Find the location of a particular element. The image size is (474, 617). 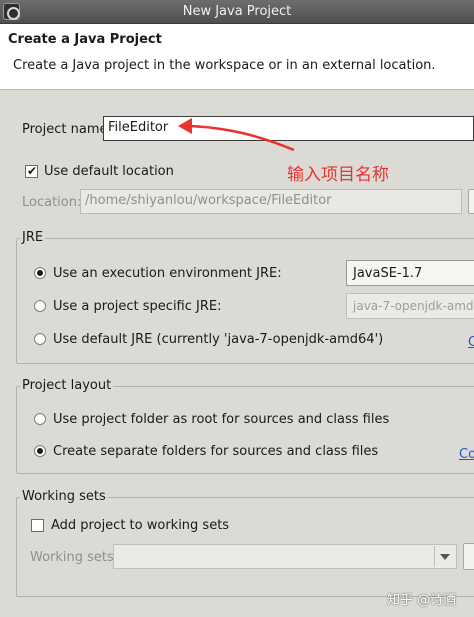

add-to-working-sets-checkbox is located at coordinates (37, 525).